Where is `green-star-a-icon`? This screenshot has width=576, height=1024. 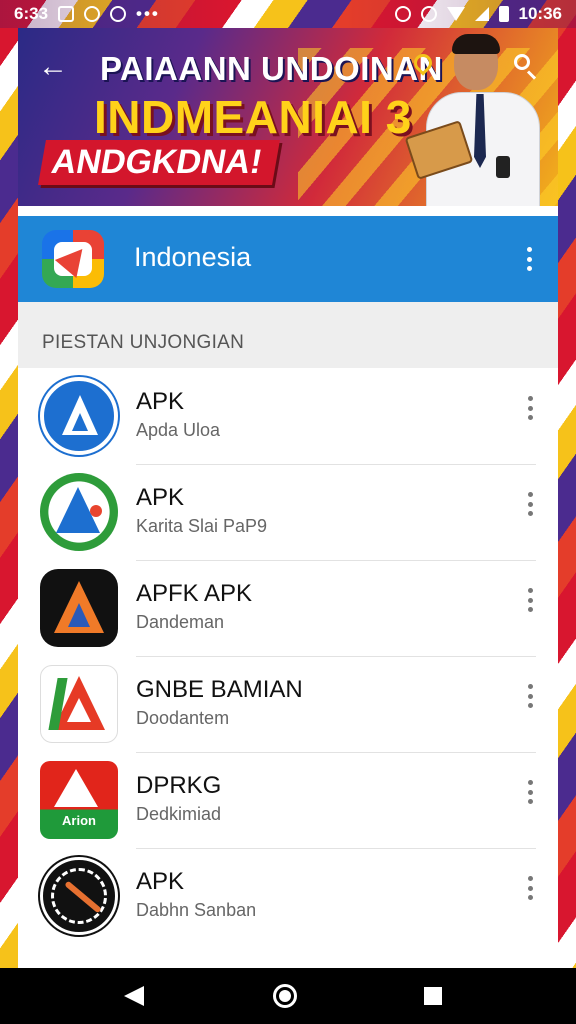
green-star-a-icon is located at coordinates (79, 512).